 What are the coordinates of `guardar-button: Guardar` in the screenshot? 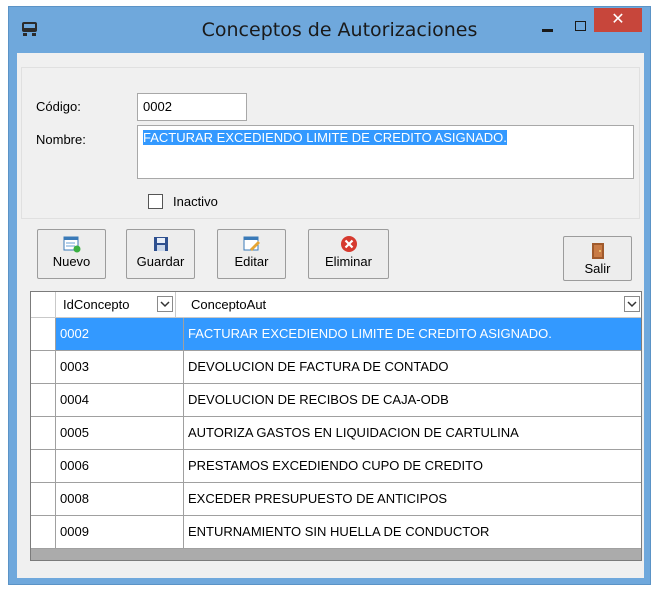 It's located at (160, 254).